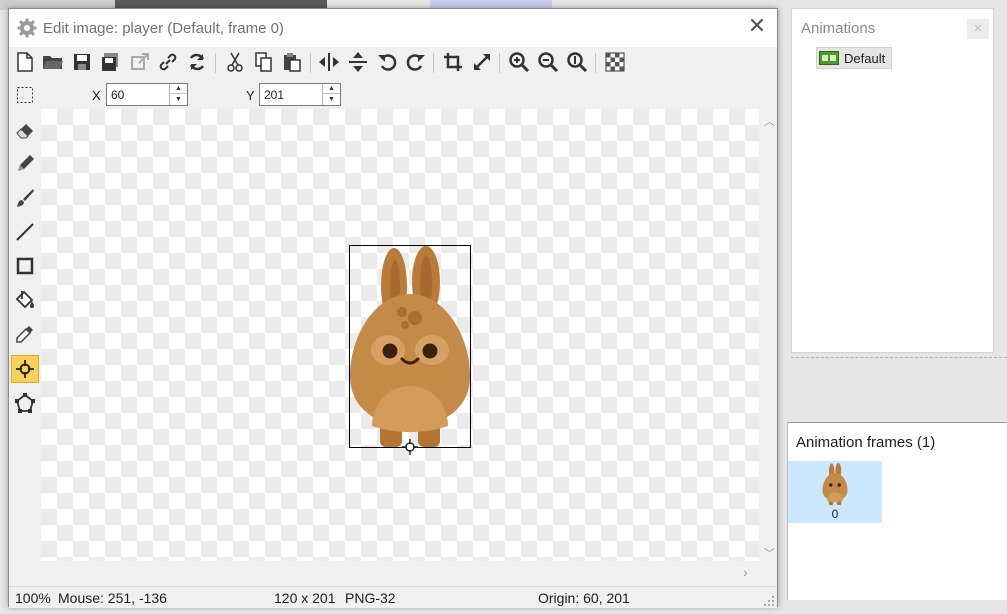  I want to click on resize-grip-icon, so click(769, 601).